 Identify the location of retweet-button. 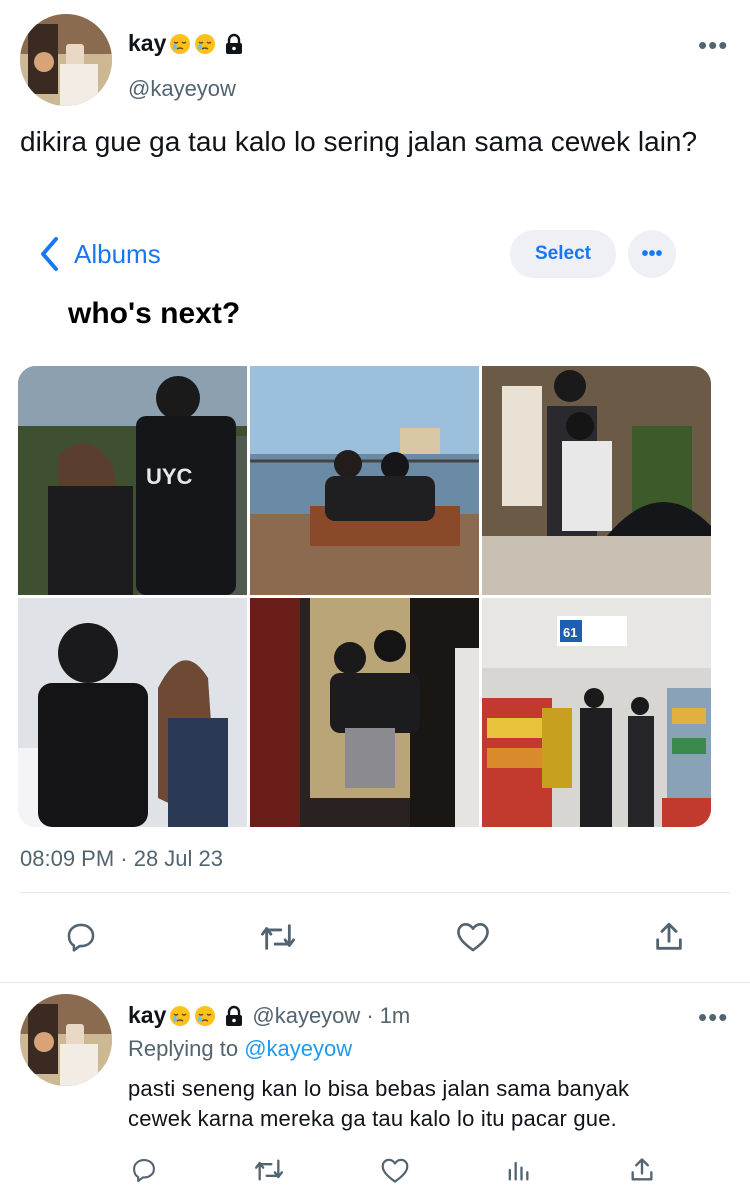
(278, 937).